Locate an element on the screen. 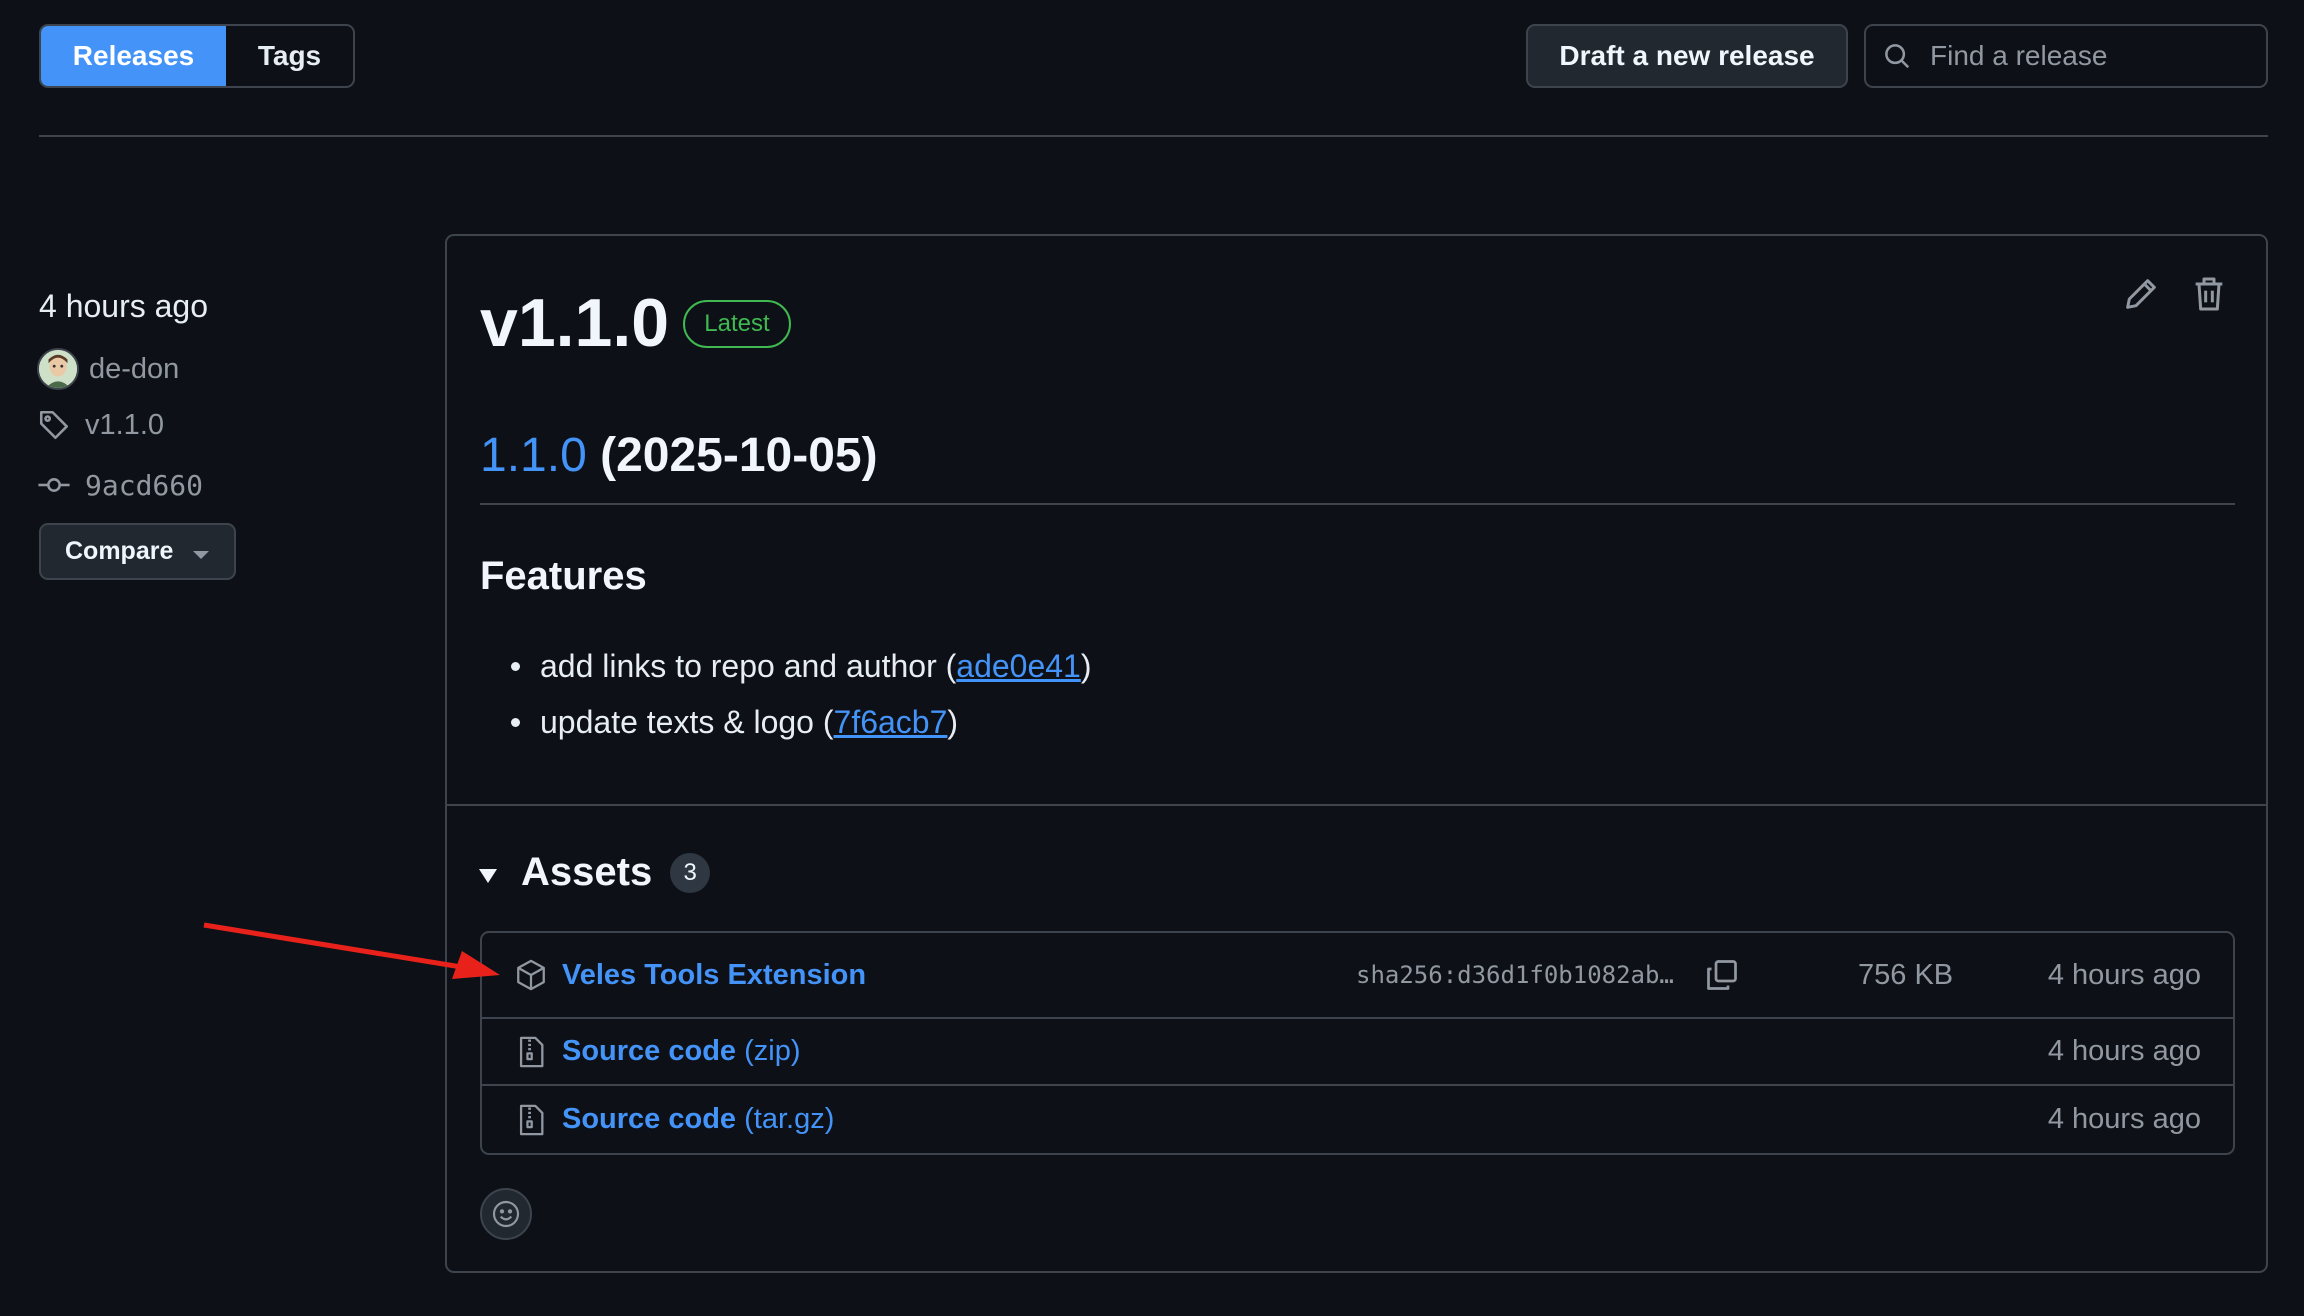 The width and height of the screenshot is (2304, 1316). tab-tags: Tags is located at coordinates (289, 56).